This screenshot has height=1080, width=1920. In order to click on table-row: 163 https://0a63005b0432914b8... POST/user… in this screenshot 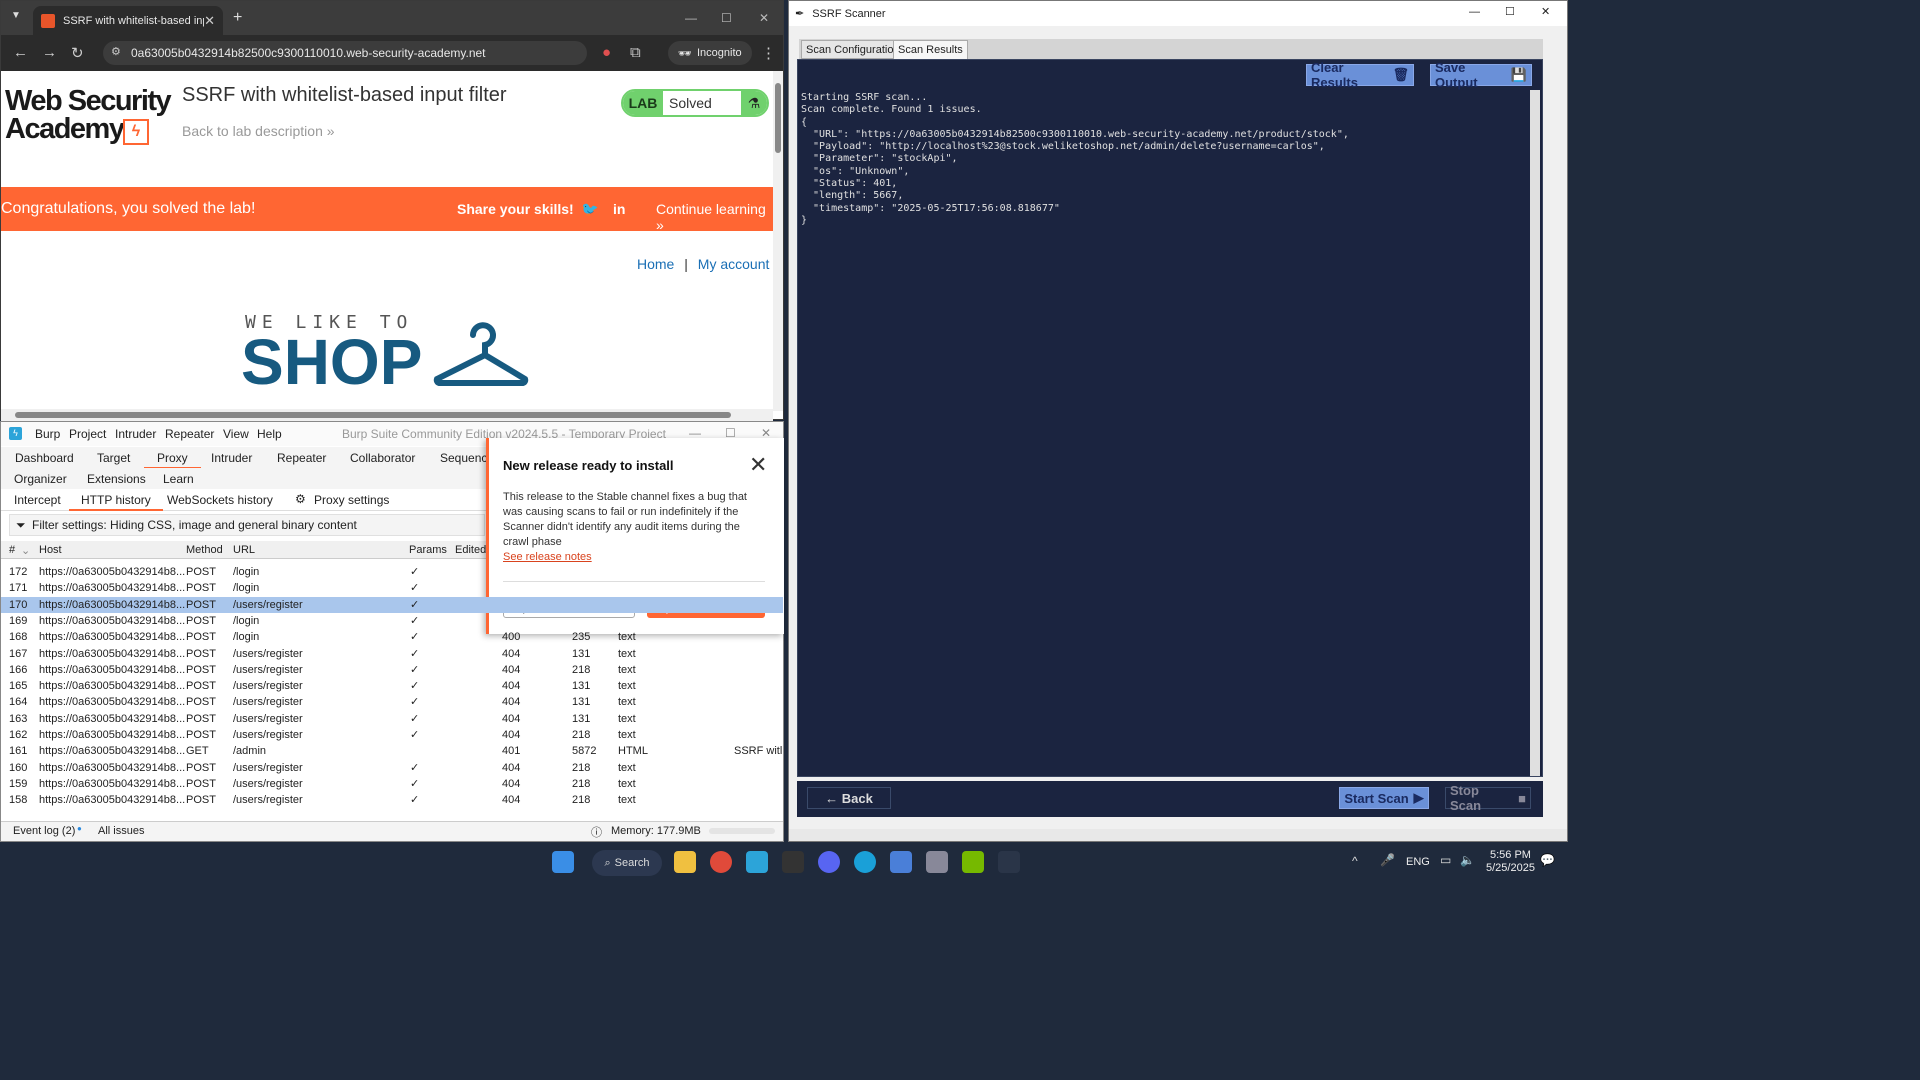, I will do `click(392, 719)`.